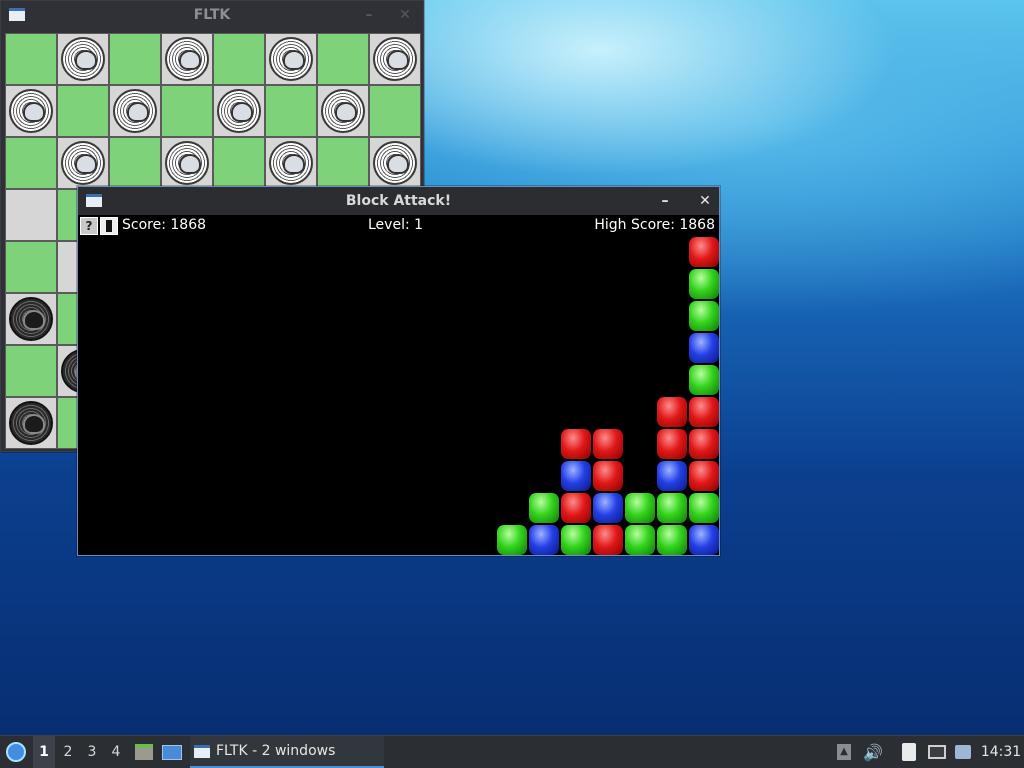 This screenshot has height=768, width=1024. Describe the element at coordinates (276, 751) in the screenshot. I see `task-label: FLTK - 2 windows` at that location.